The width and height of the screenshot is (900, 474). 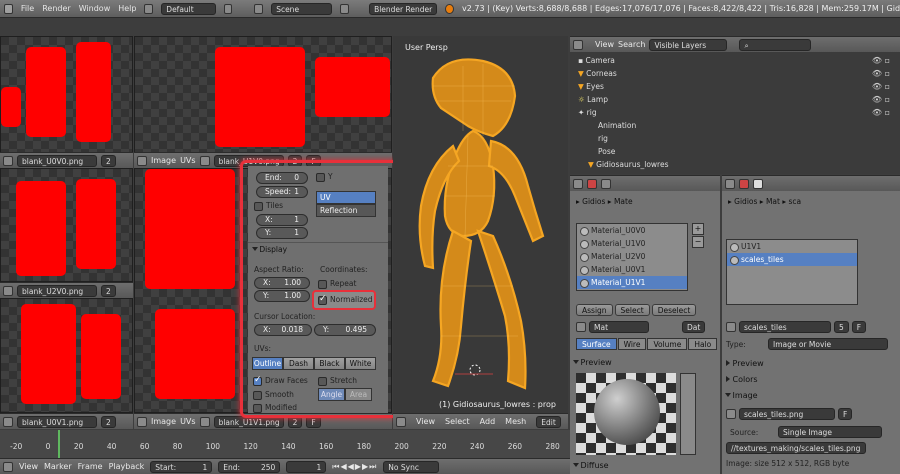 I want to click on render-engine-selector: Blender Render, so click(x=403, y=8).